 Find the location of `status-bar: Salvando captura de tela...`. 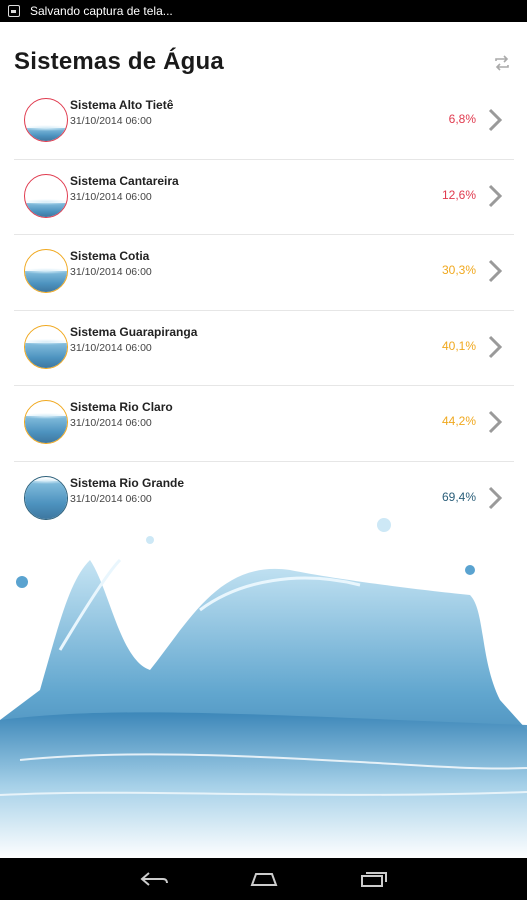

status-bar: Salvando captura de tela... is located at coordinates (263, 11).